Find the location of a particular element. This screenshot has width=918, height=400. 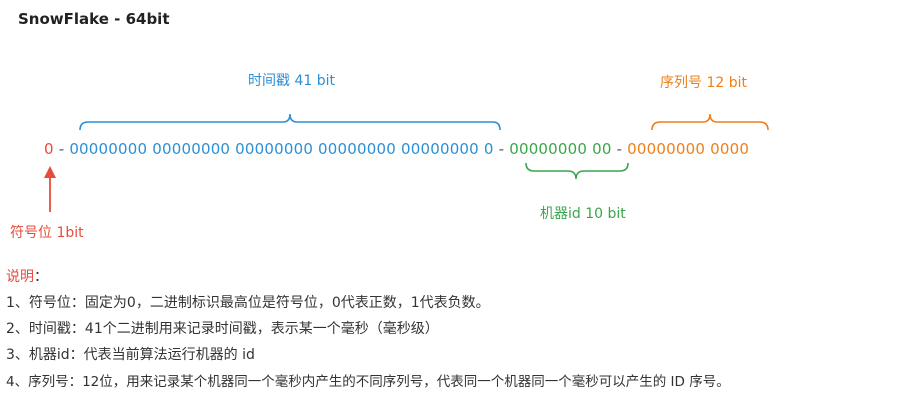

timestamp-label: 时间戳 41 bit is located at coordinates (291, 81).